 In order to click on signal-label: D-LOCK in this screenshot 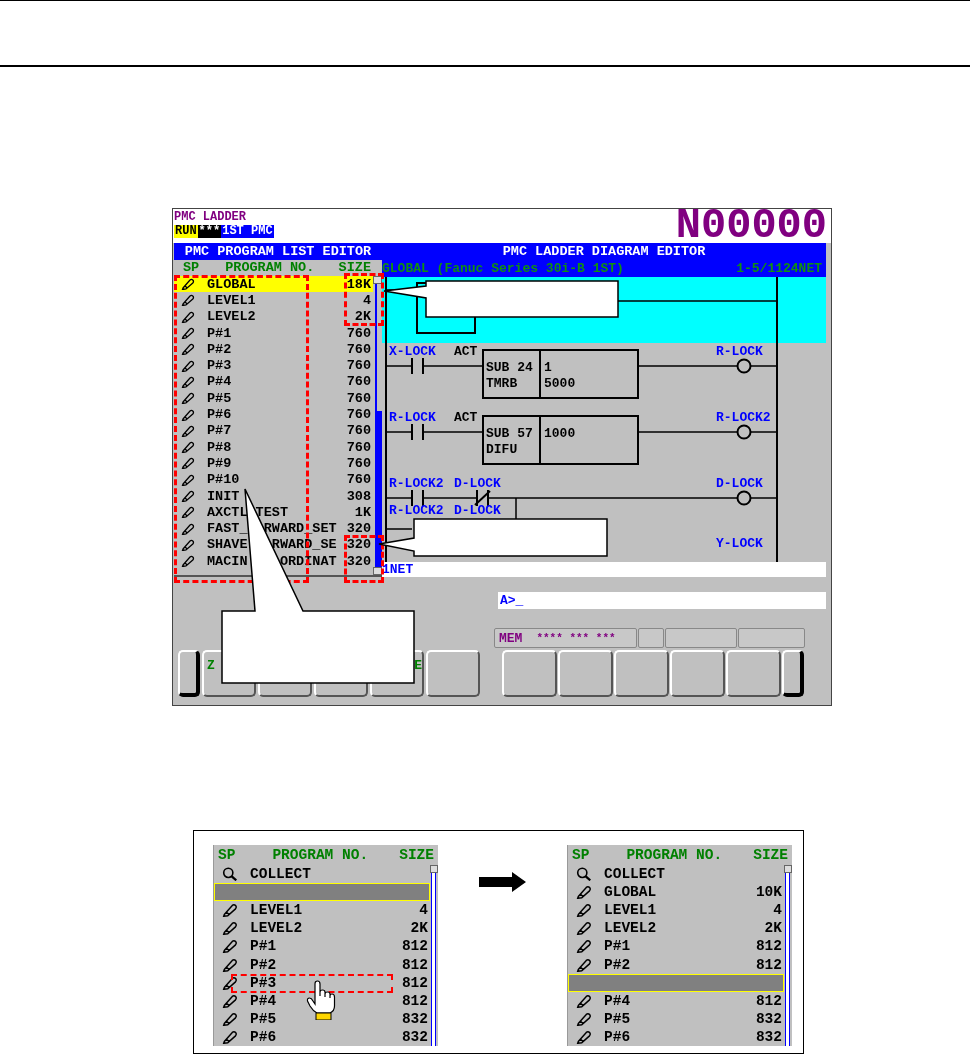, I will do `click(739, 483)`.